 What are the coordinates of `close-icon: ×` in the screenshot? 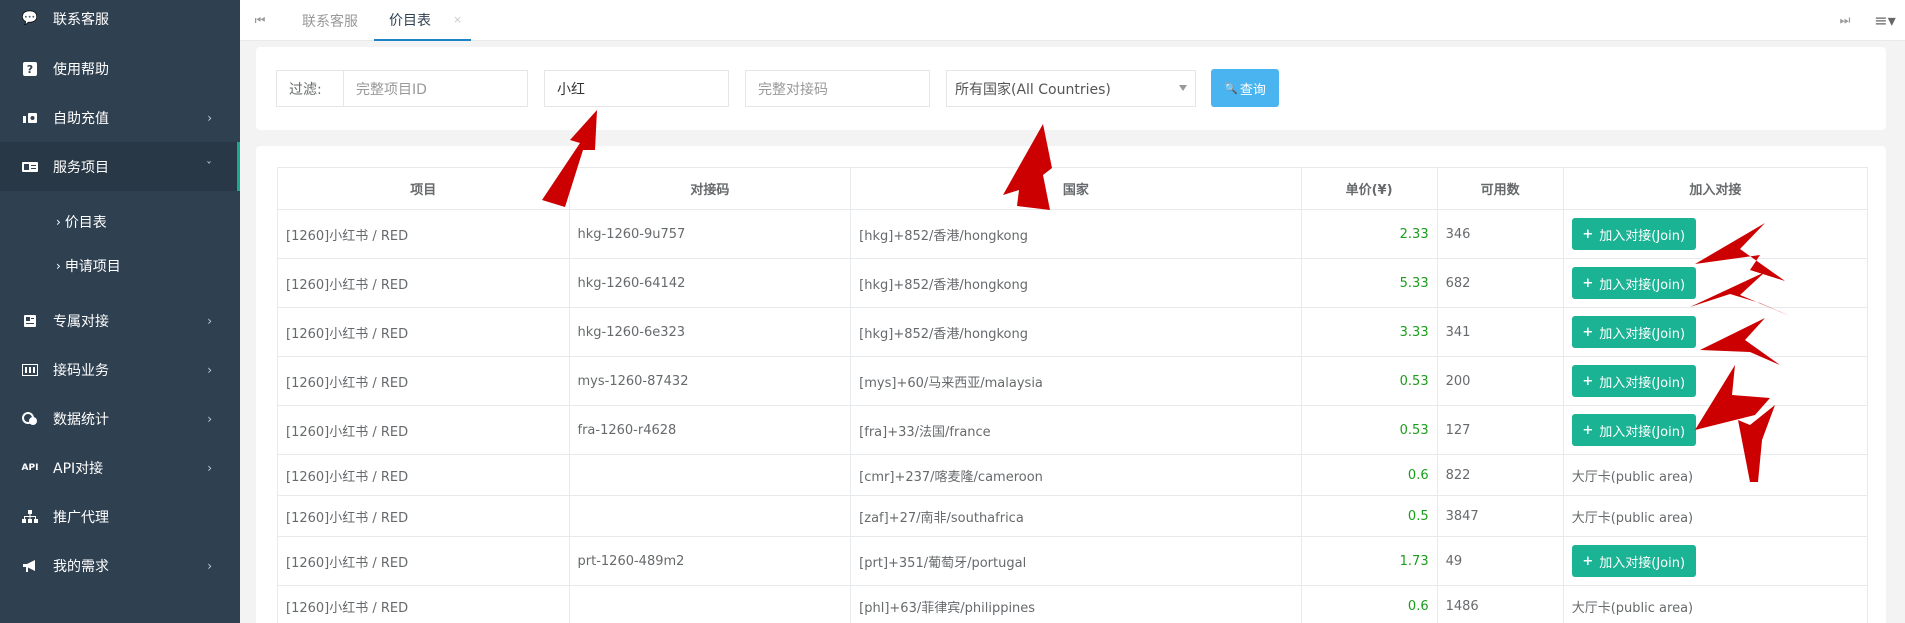 It's located at (457, 19).